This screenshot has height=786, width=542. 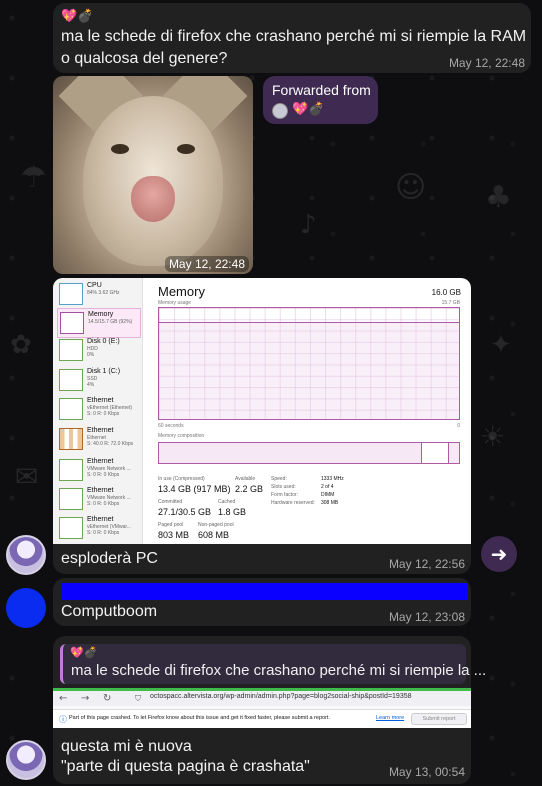 What do you see at coordinates (92, 352) in the screenshot?
I see `tm-item-sub: HDD 0%` at bounding box center [92, 352].